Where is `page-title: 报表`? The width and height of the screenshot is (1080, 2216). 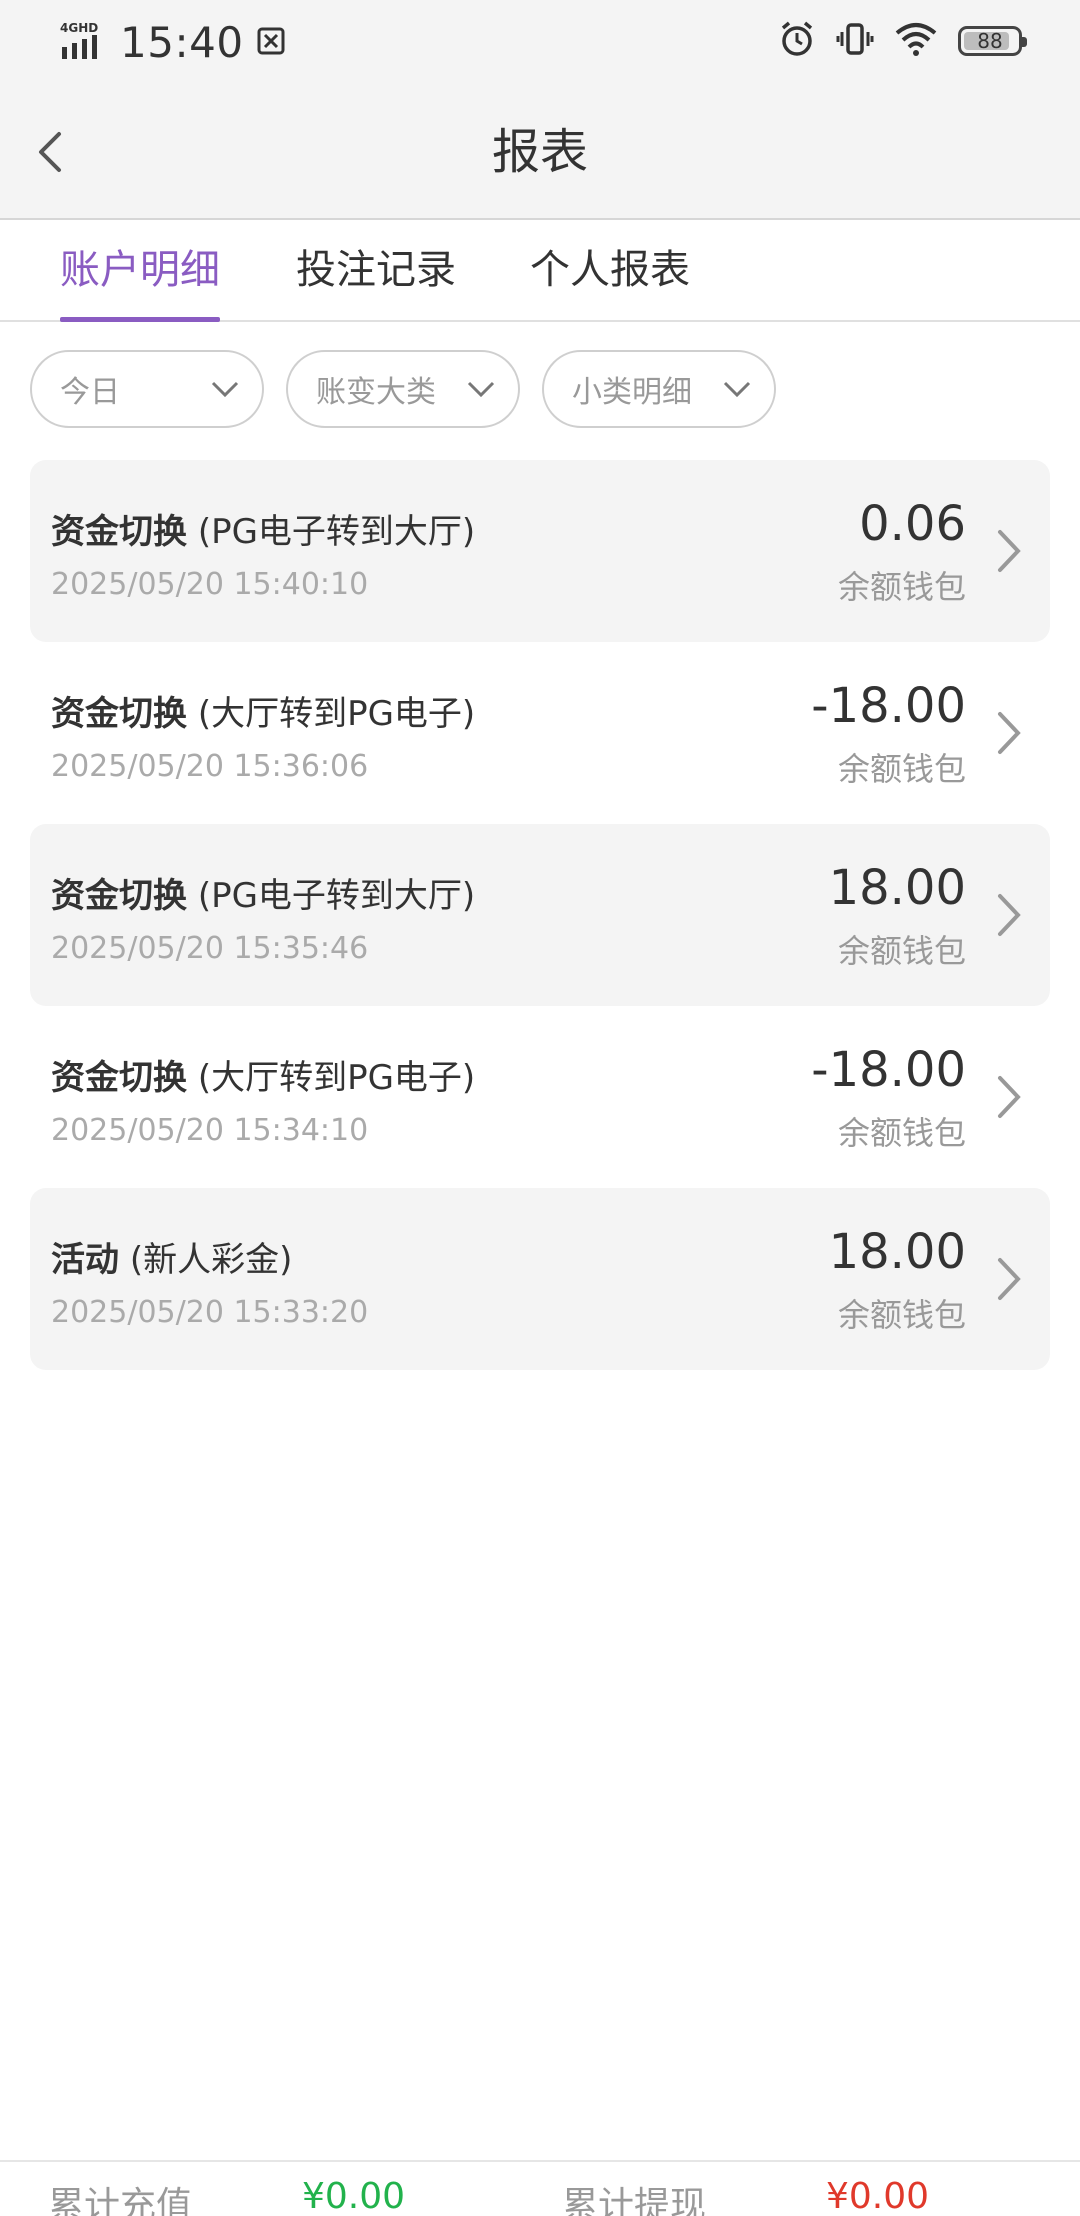 page-title: 报表 is located at coordinates (539, 152).